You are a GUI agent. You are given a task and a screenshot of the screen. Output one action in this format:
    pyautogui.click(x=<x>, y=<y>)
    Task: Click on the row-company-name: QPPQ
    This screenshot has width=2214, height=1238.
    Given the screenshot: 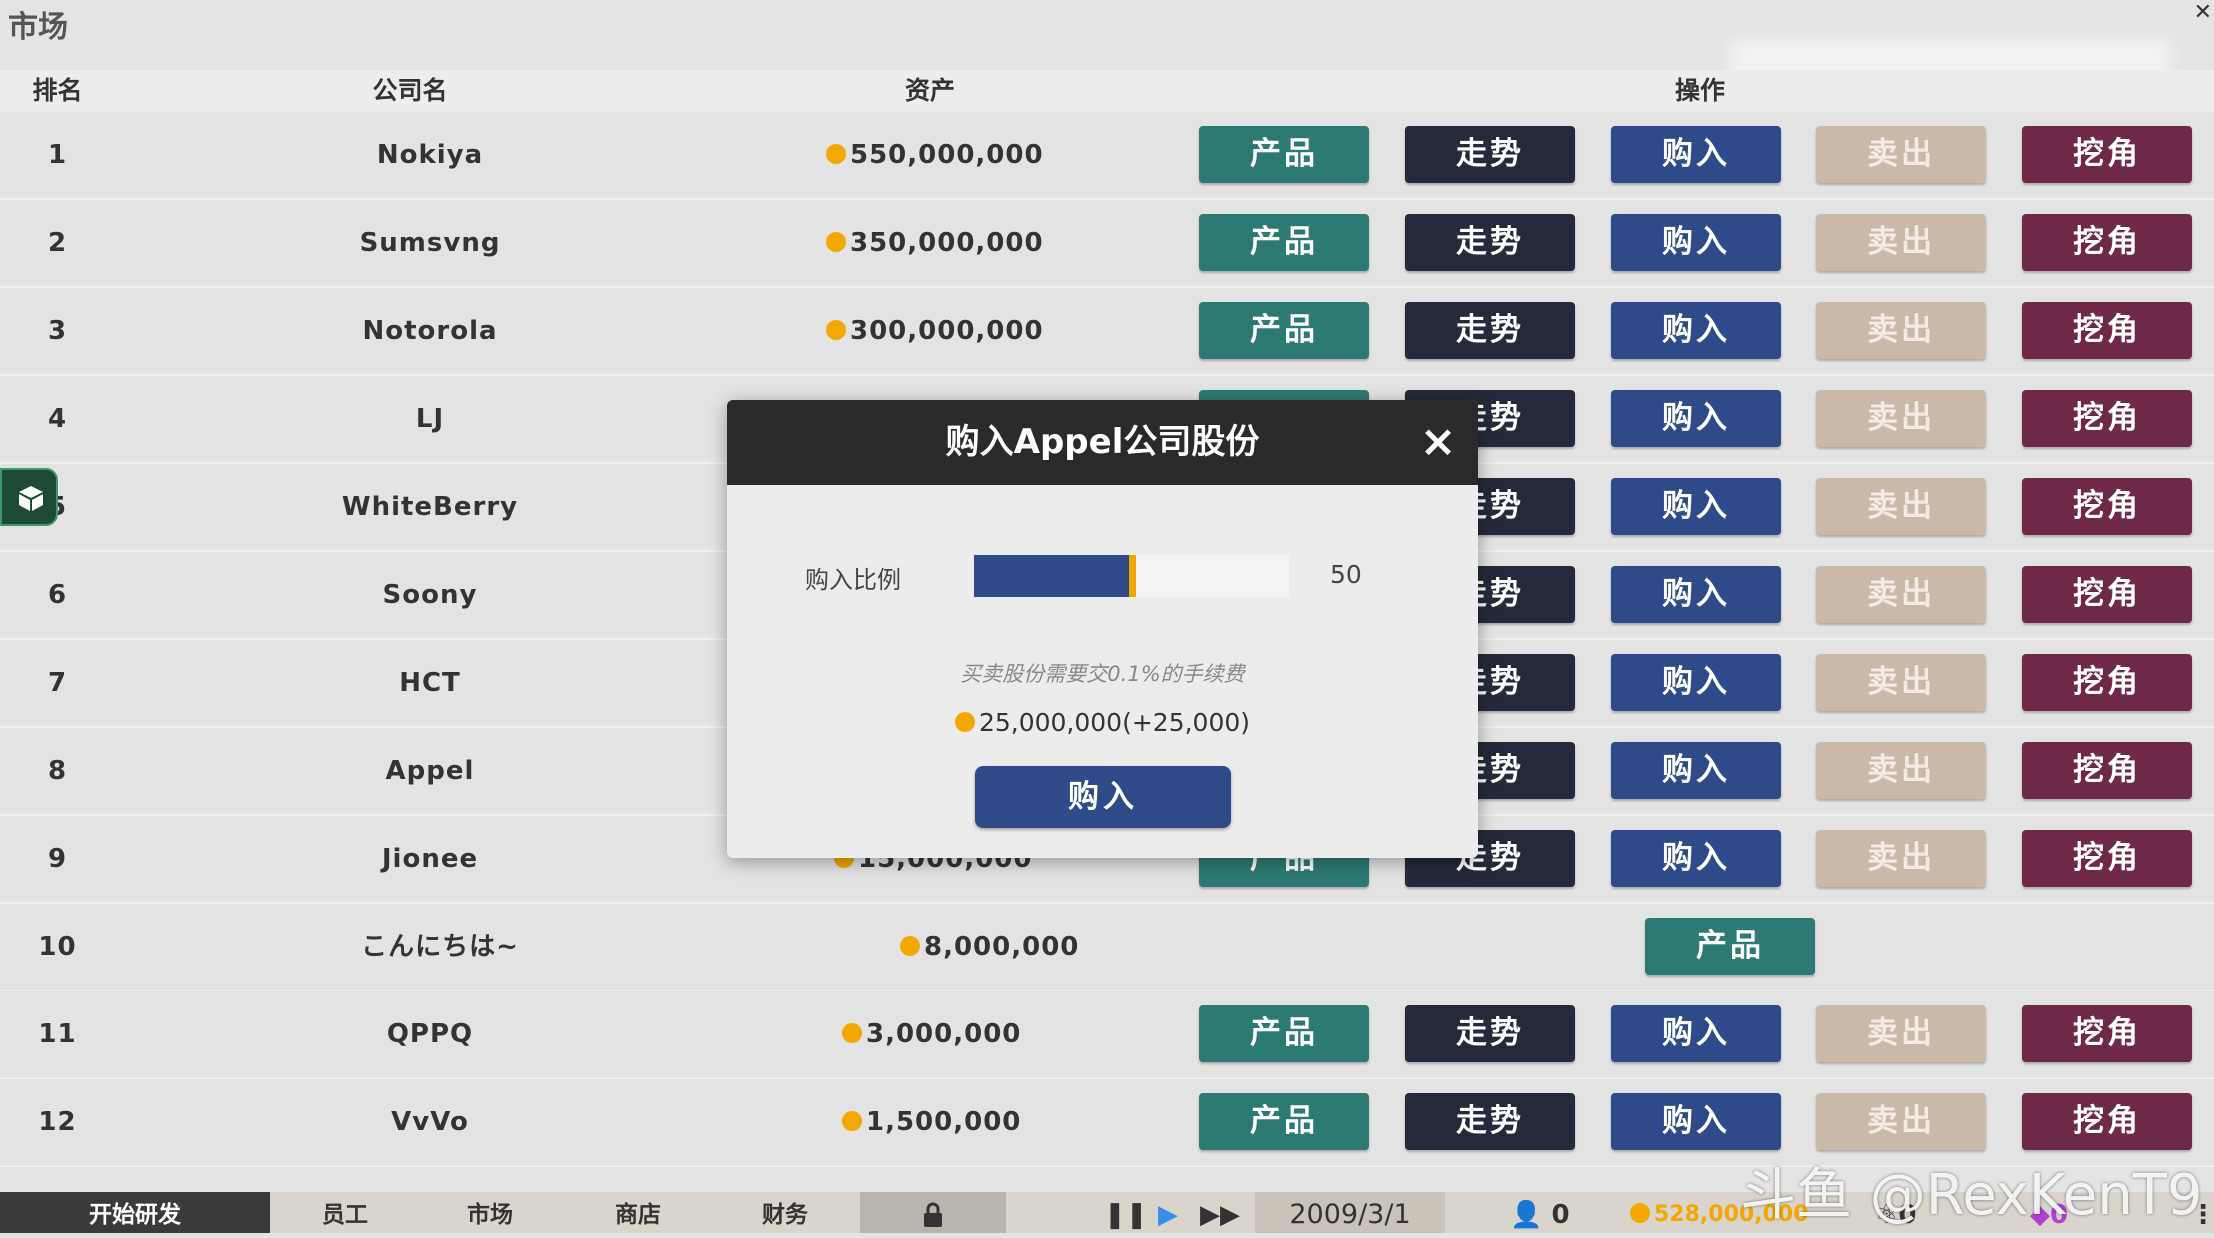 What is the action you would take?
    pyautogui.click(x=430, y=1034)
    